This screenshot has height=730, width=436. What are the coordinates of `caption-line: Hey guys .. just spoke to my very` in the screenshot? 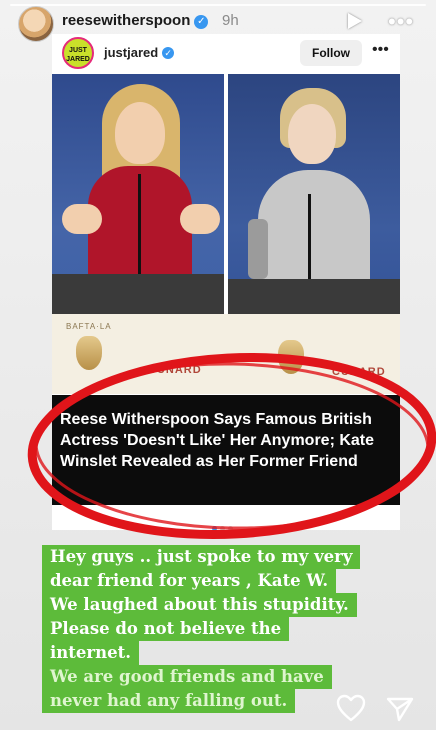 It's located at (201, 557).